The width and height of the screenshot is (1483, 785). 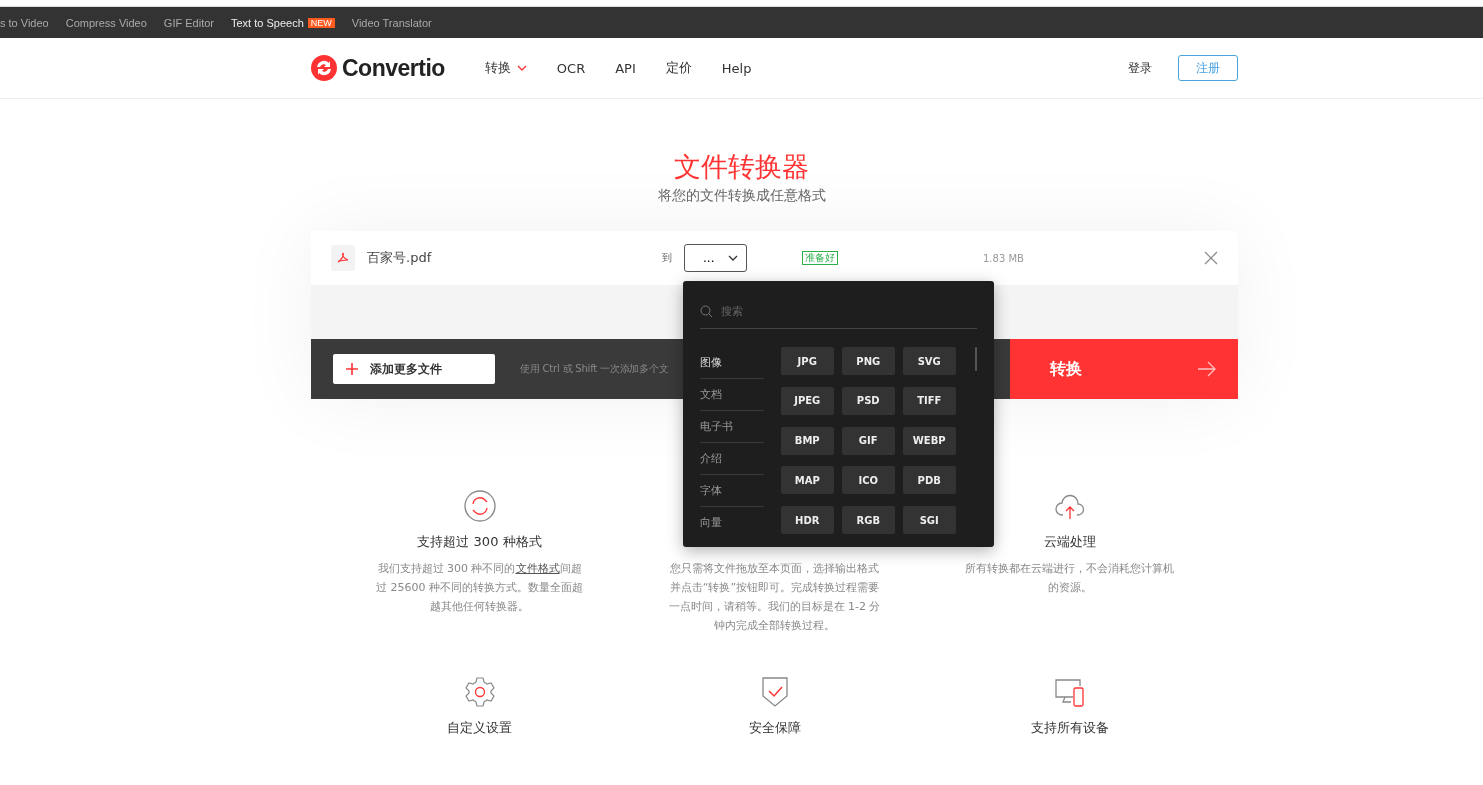 What do you see at coordinates (807, 480) in the screenshot?
I see `format-option: MAP` at bounding box center [807, 480].